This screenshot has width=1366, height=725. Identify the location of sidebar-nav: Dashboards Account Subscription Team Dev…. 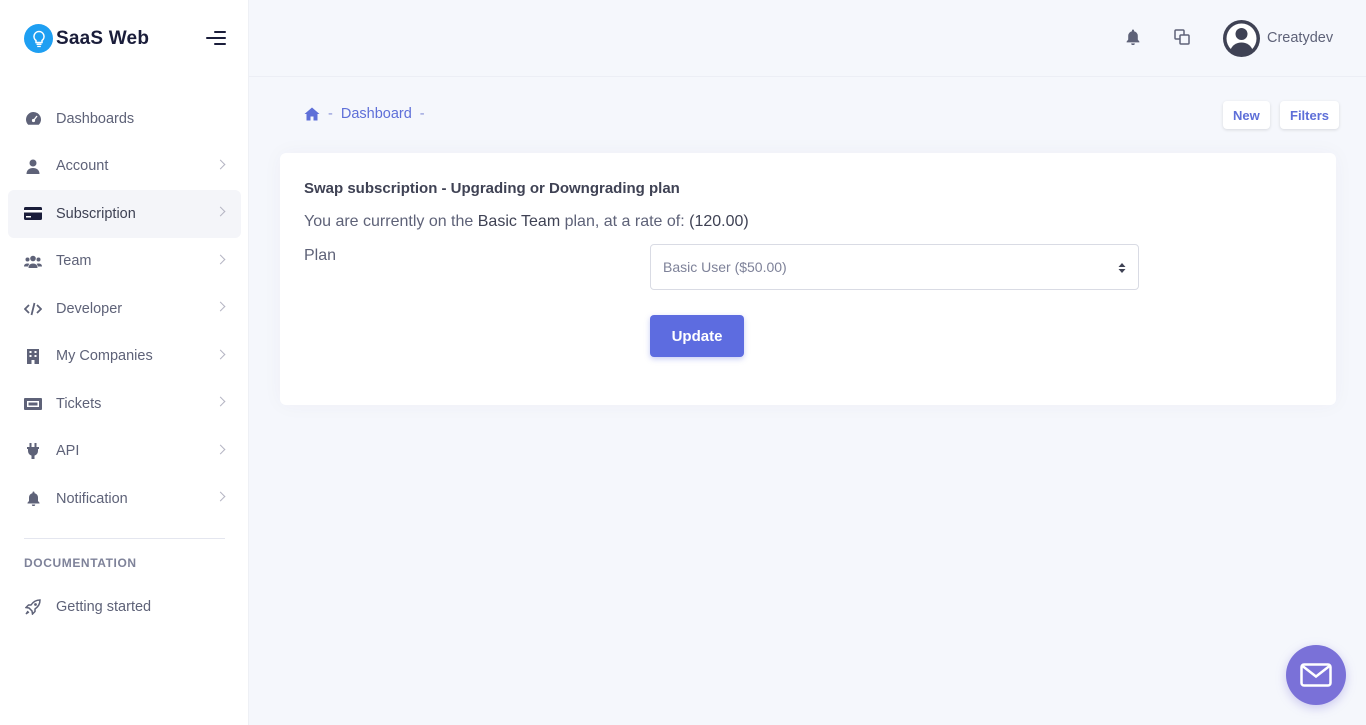
(124, 309).